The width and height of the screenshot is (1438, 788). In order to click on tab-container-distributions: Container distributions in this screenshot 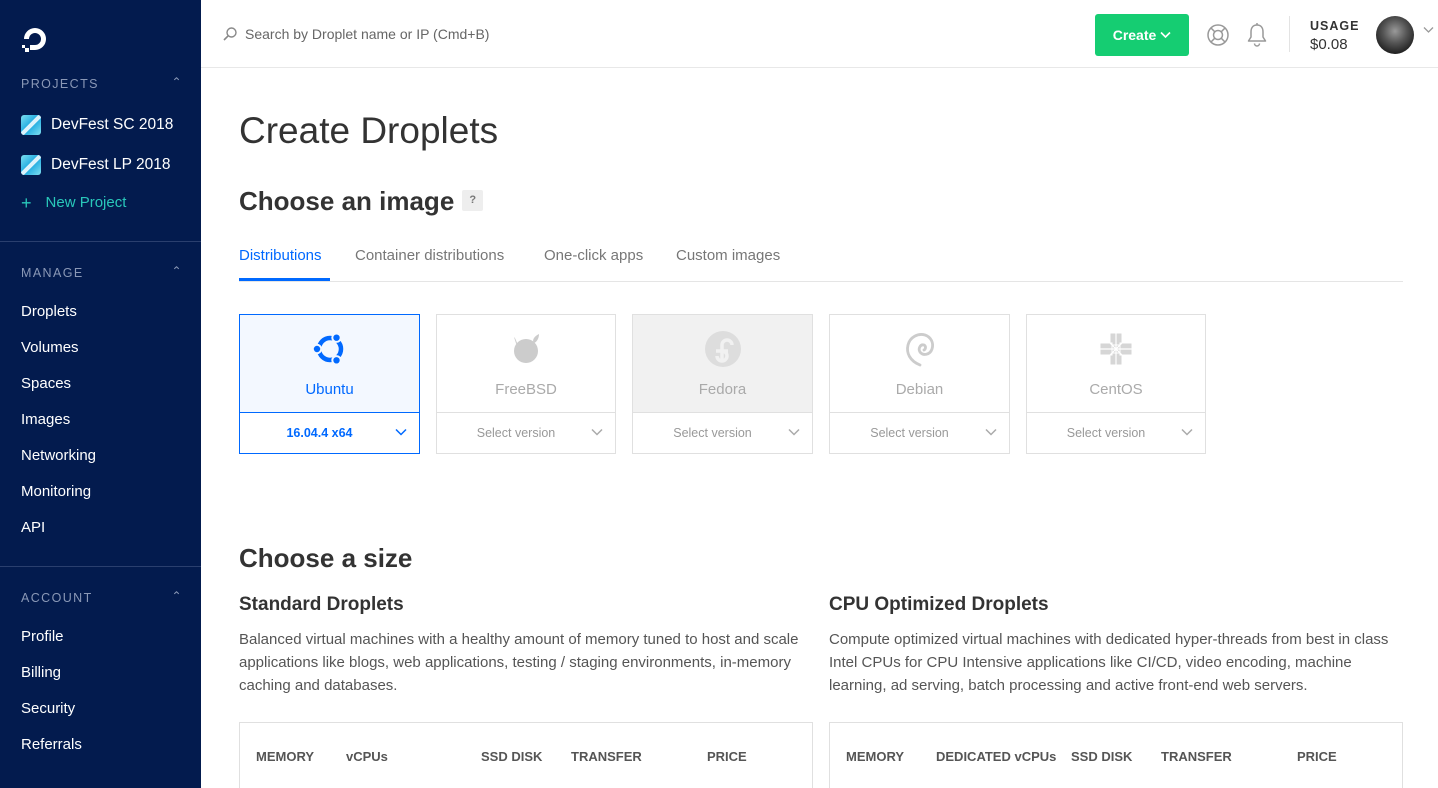, I will do `click(429, 255)`.